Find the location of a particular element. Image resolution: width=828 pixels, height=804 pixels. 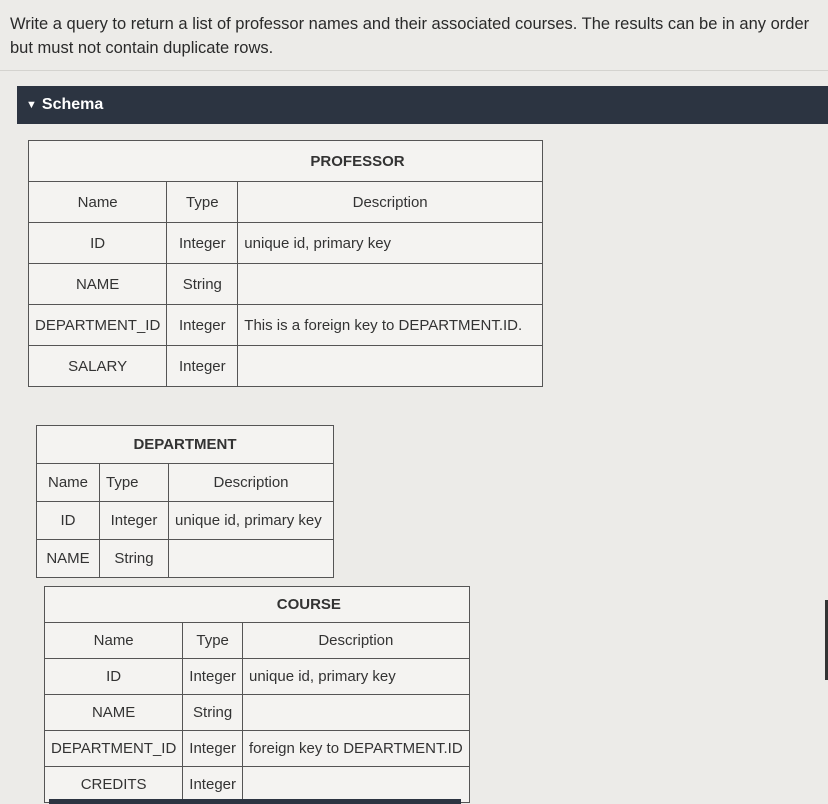

table-title: COURSE is located at coordinates (257, 604).